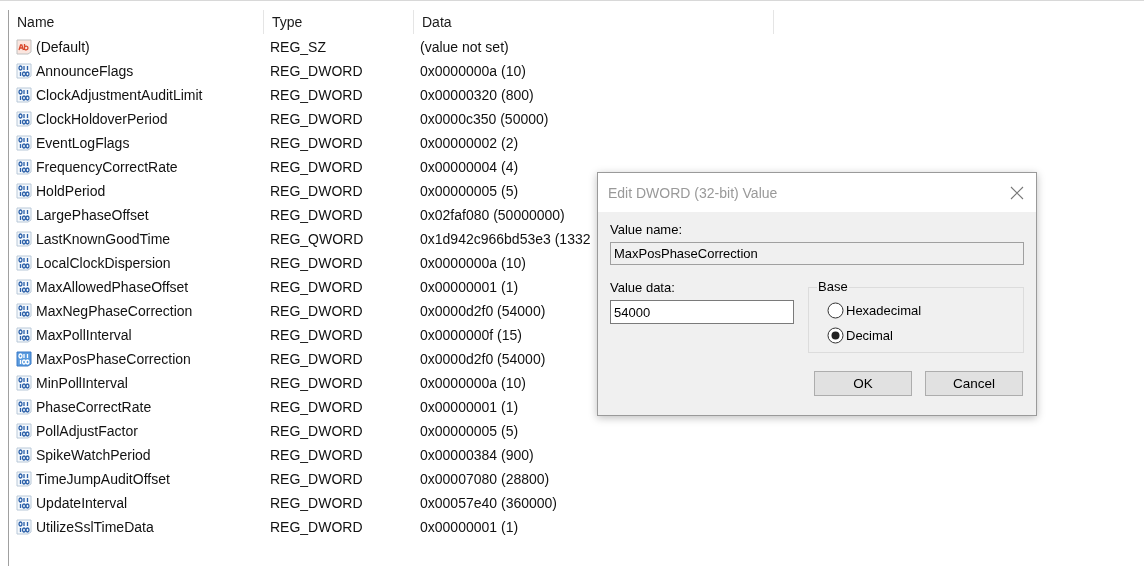  Describe the element at coordinates (63, 47) in the screenshot. I see `value-name: (Default)` at that location.